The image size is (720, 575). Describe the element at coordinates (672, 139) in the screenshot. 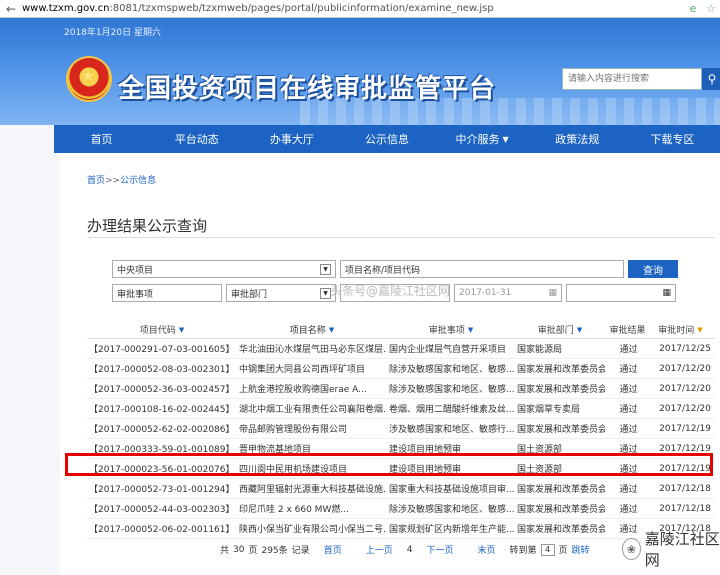

I see `nav-downloads: 下载专区` at that location.